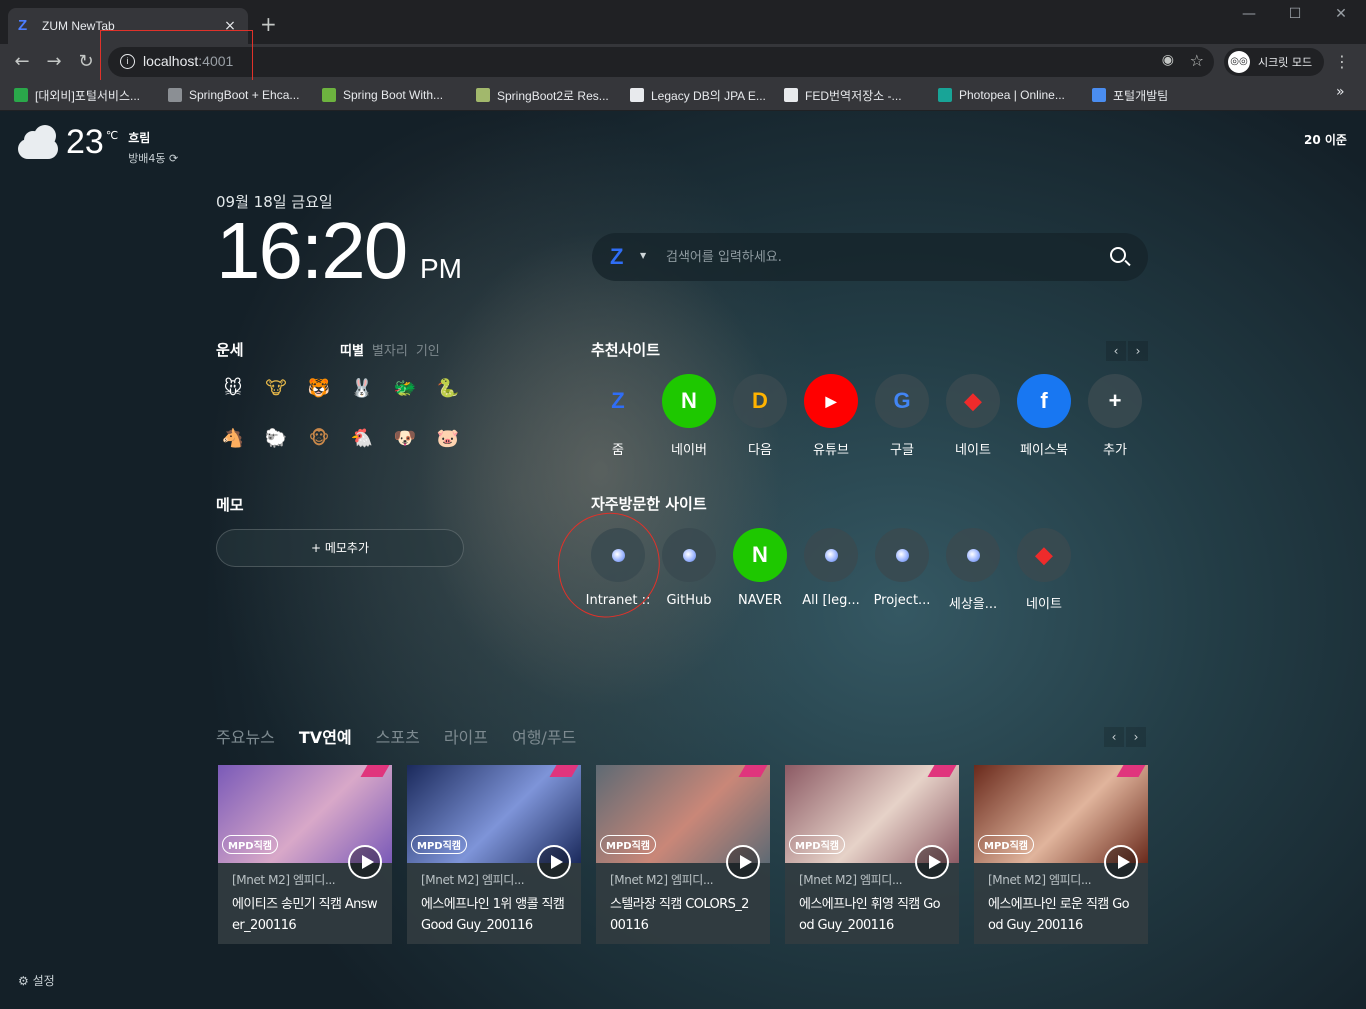  What do you see at coordinates (276, 389) in the screenshot?
I see `zodiac-animal-icon: 🐮` at bounding box center [276, 389].